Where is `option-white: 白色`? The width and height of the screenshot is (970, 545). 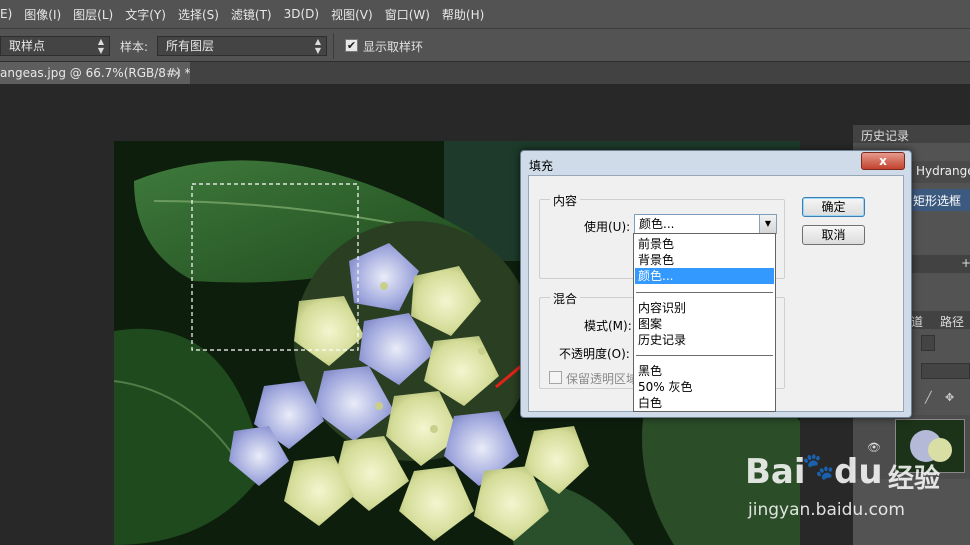 option-white: 白色 is located at coordinates (704, 403).